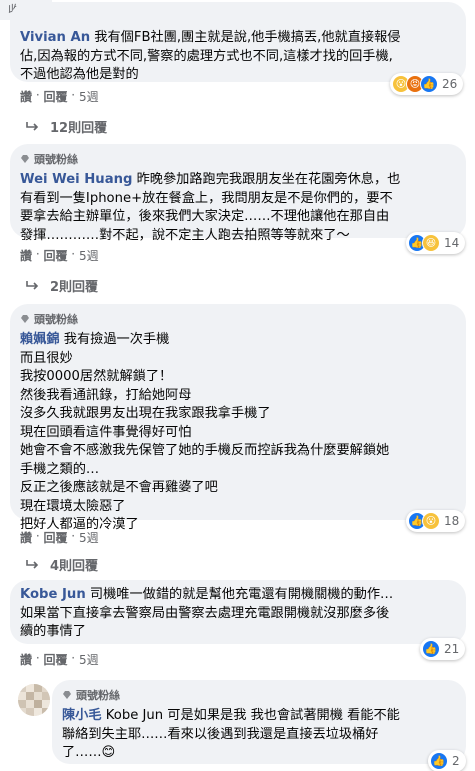 This screenshot has width=475, height=771. Describe the element at coordinates (210, 37) in the screenshot. I see `comment-line: Vivian An 我有個FB社團,團主就是說,他手機搞丟,他就直接報侵` at that location.